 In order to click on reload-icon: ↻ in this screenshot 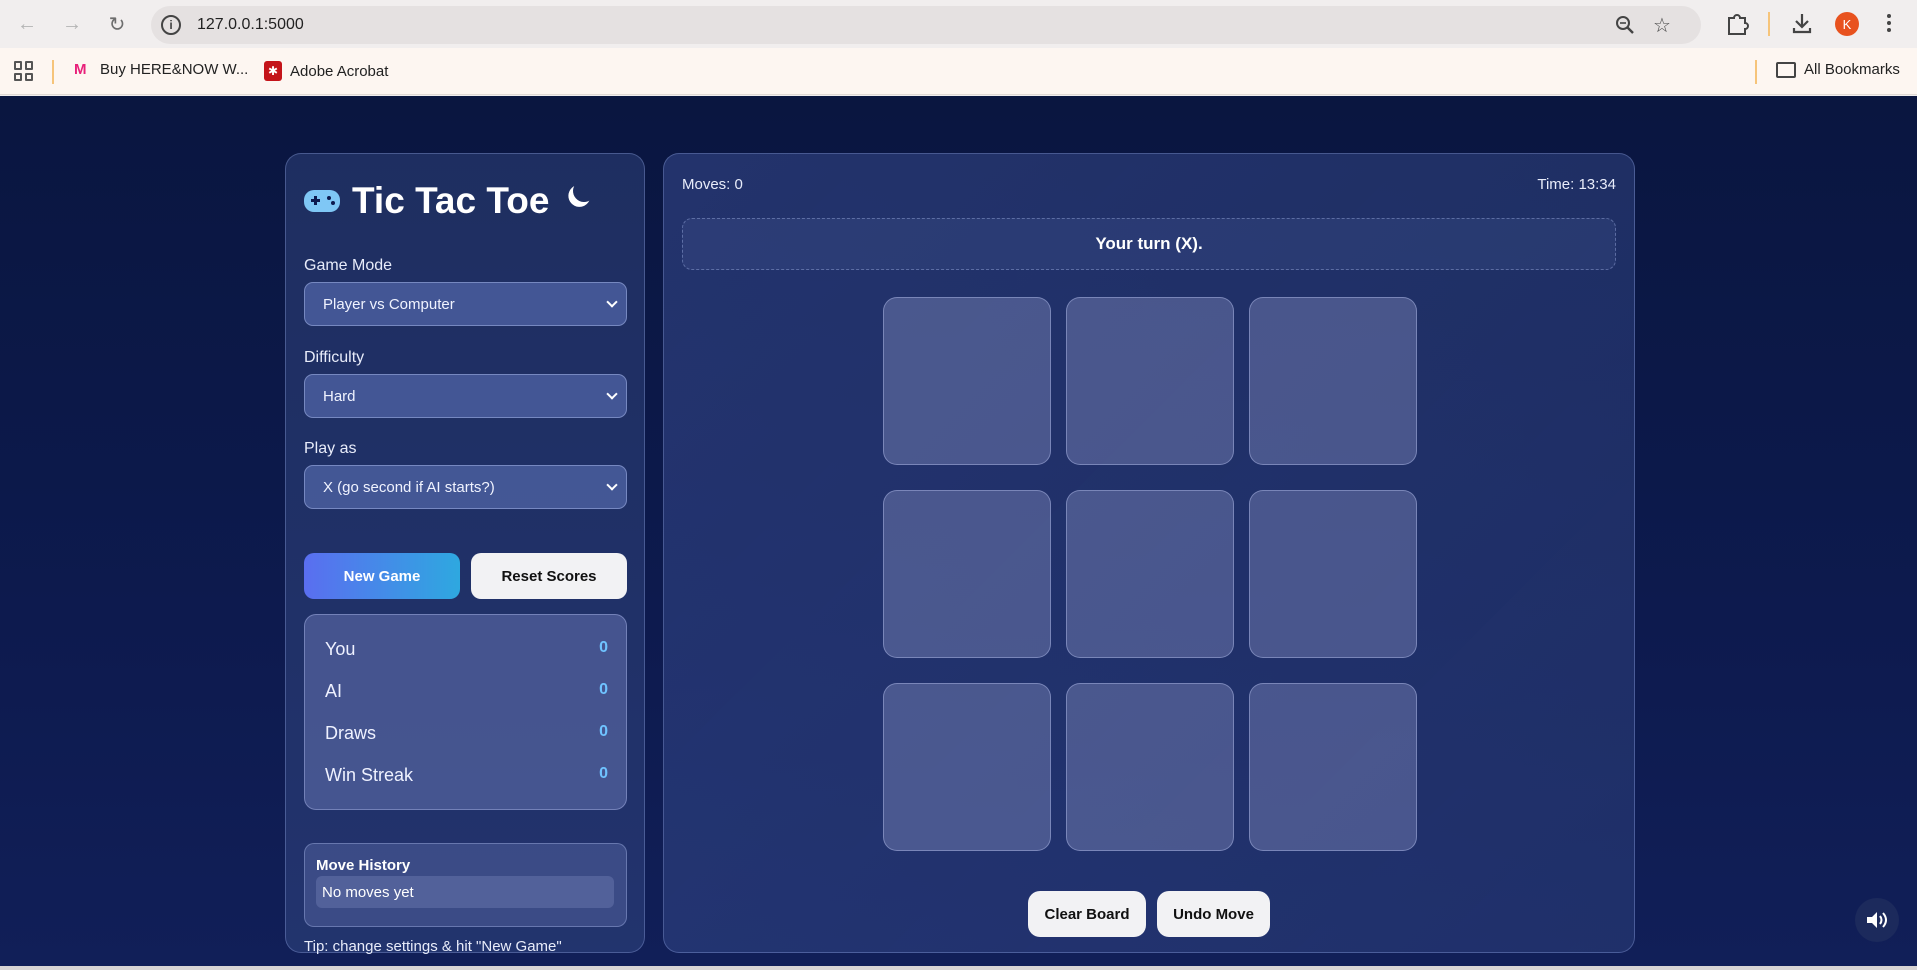, I will do `click(117, 24)`.